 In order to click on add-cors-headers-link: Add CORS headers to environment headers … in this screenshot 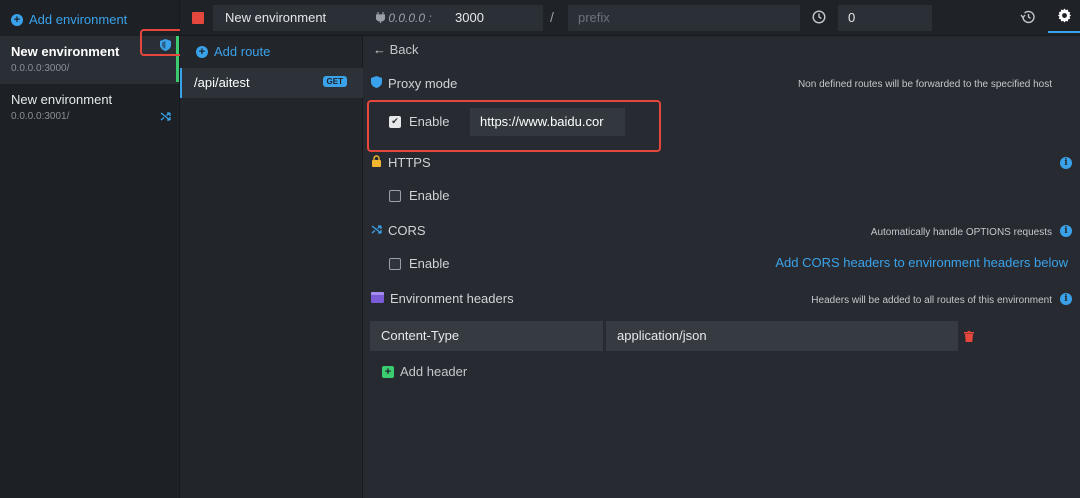, I will do `click(921, 262)`.